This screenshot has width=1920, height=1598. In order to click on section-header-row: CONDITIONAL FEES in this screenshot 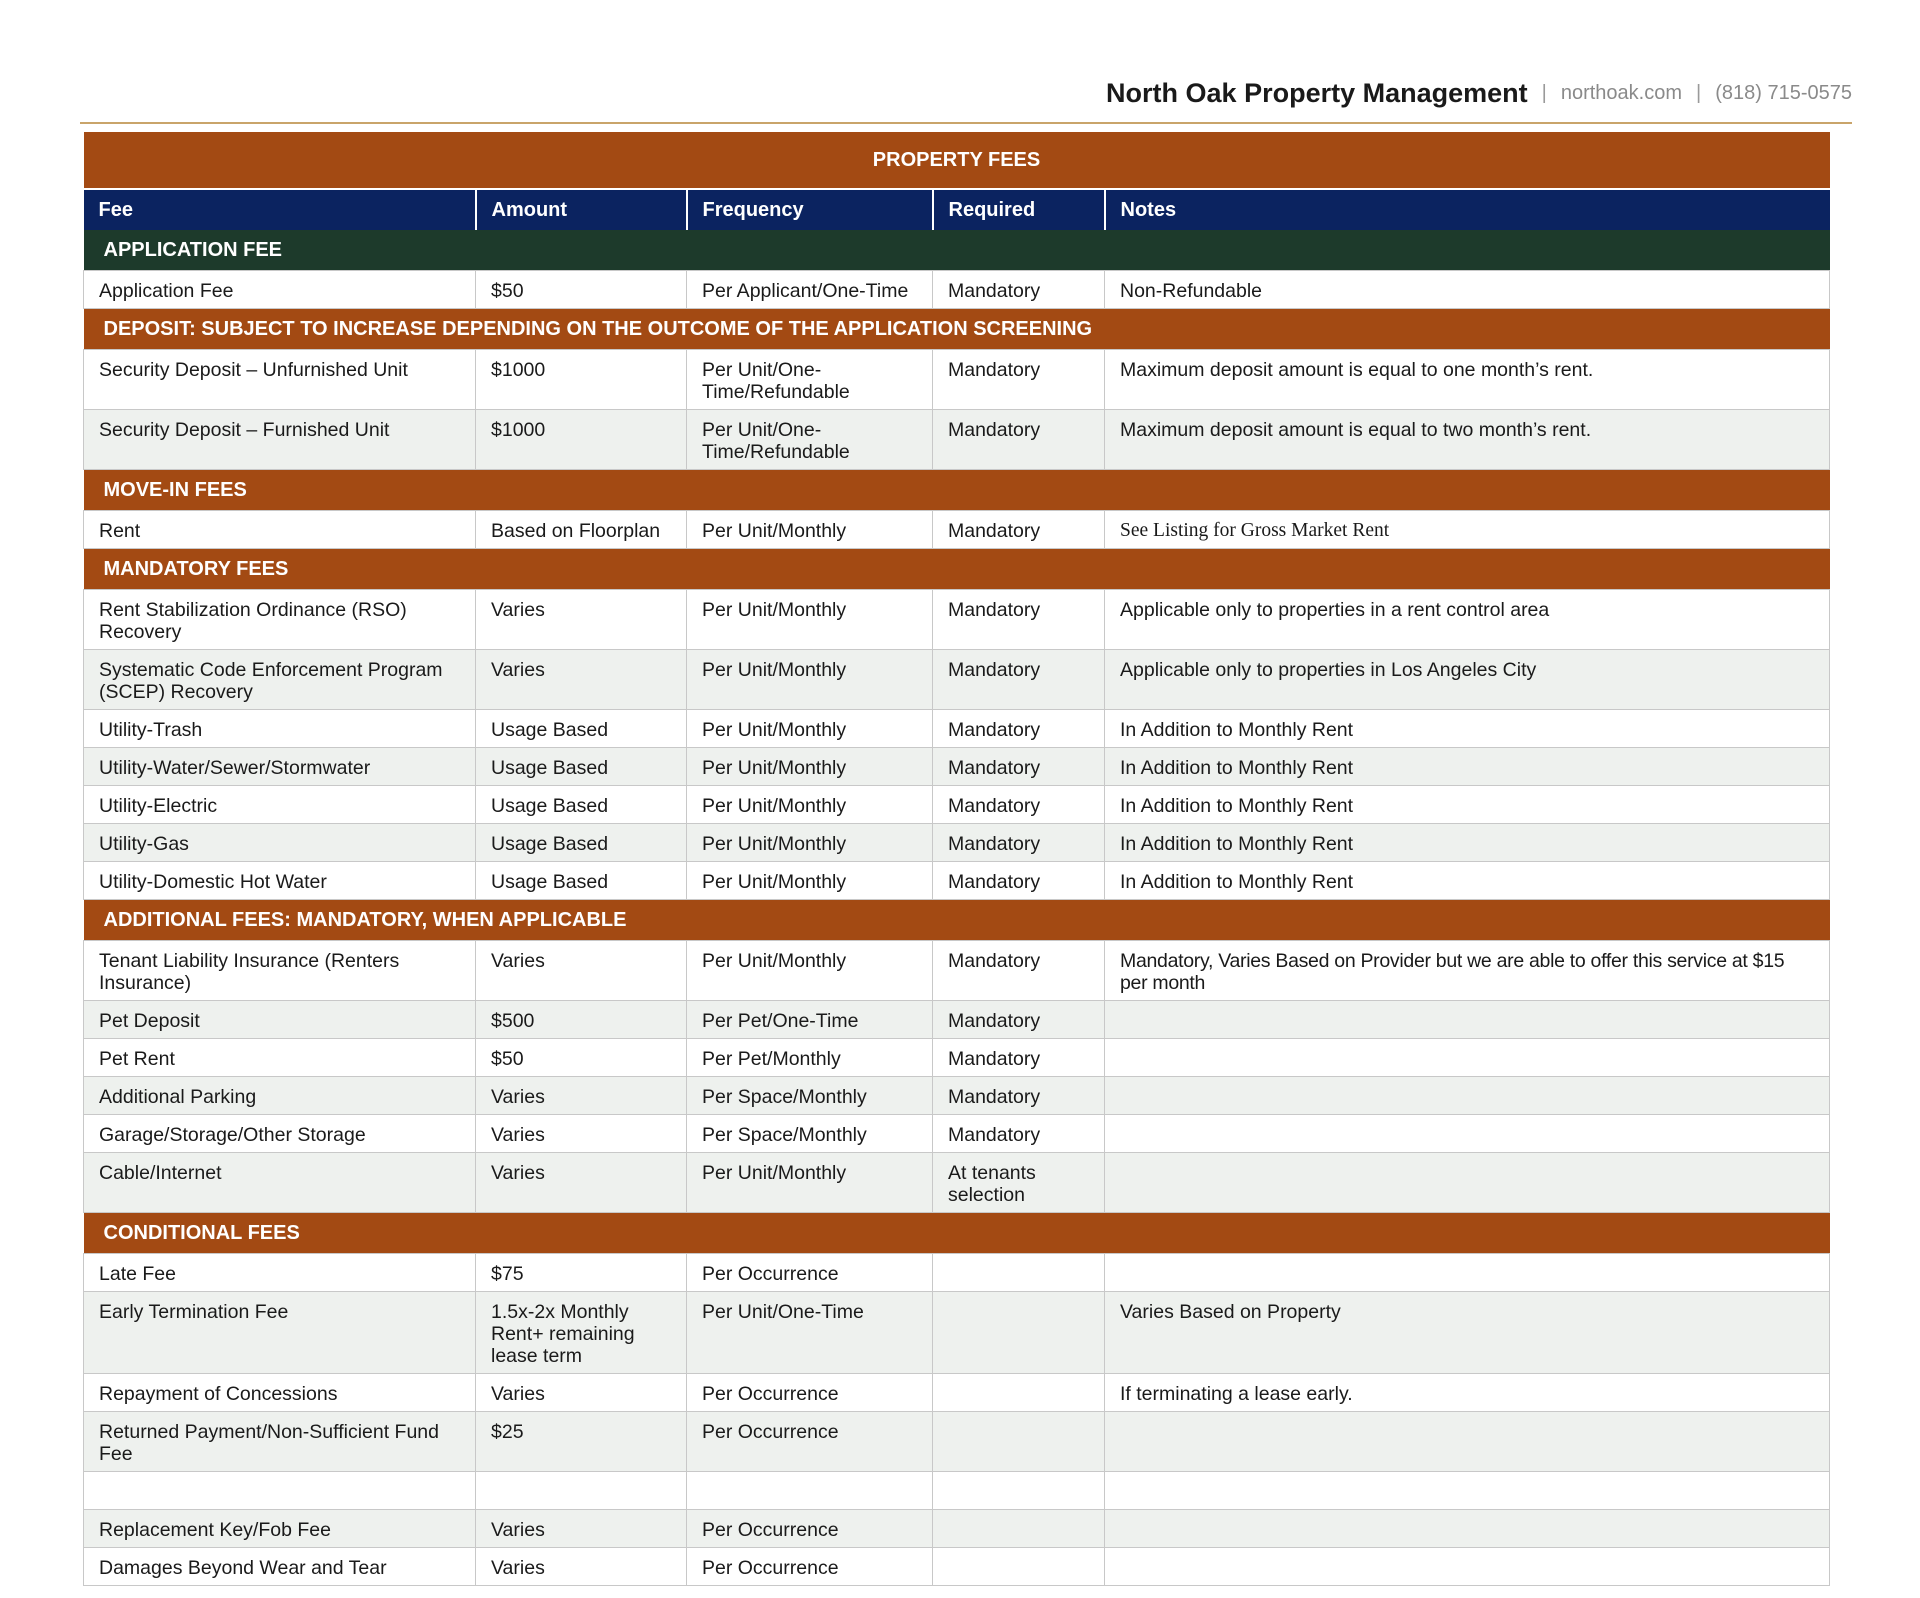, I will do `click(956, 1233)`.